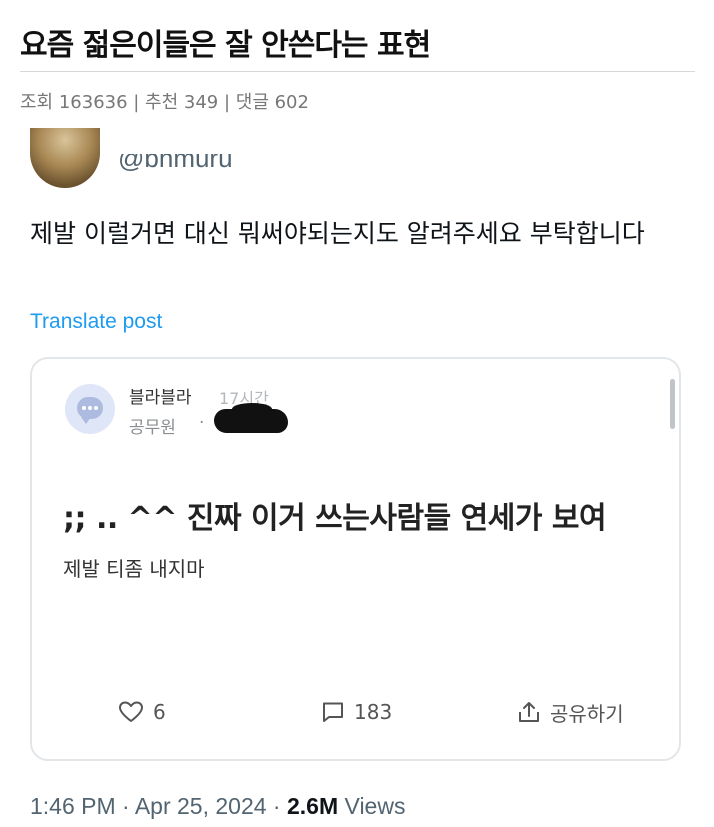 The image size is (714, 827). What do you see at coordinates (337, 233) in the screenshot?
I see `tweet-text: 제발 이럴거면 대신 뭐써야되는지도 알려주세요 부탁합니다` at bounding box center [337, 233].